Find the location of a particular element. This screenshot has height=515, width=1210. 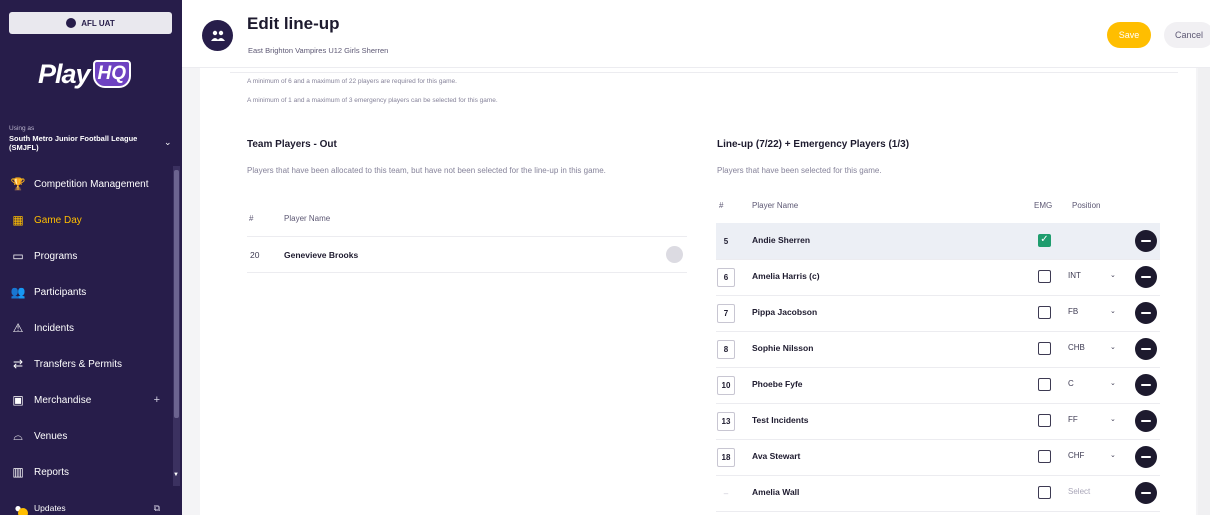

sidebar-item-venues: ⌓ Venues is located at coordinates (86, 436).